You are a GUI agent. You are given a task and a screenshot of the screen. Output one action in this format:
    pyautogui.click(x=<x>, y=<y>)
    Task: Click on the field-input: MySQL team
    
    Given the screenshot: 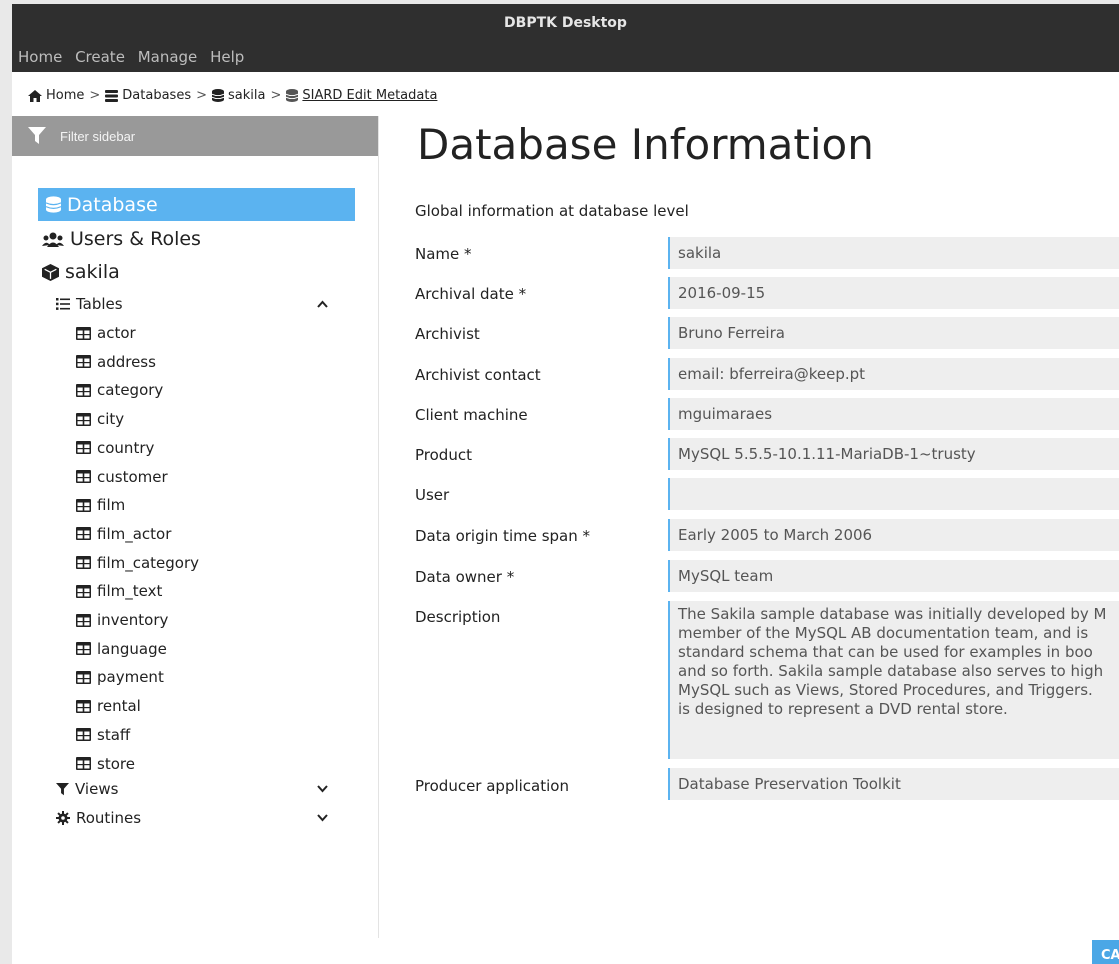 What is the action you would take?
    pyautogui.click(x=893, y=576)
    